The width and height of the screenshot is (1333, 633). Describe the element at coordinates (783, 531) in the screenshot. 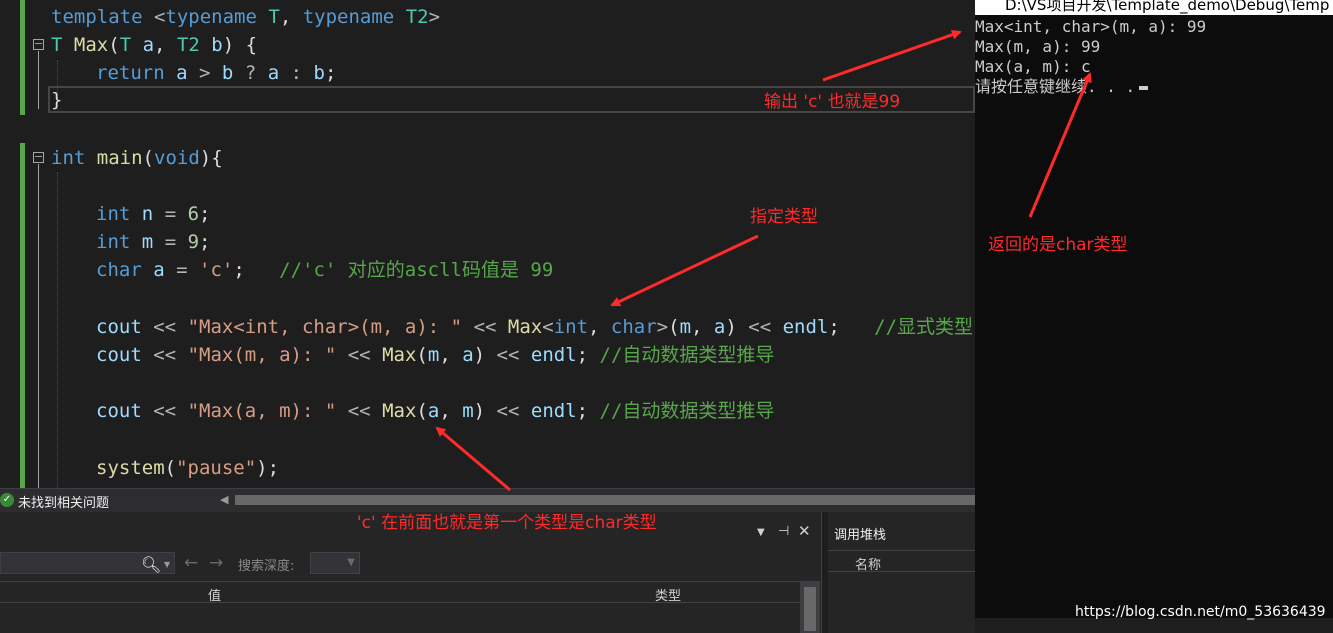

I see `pin-icon: ⊣` at that location.